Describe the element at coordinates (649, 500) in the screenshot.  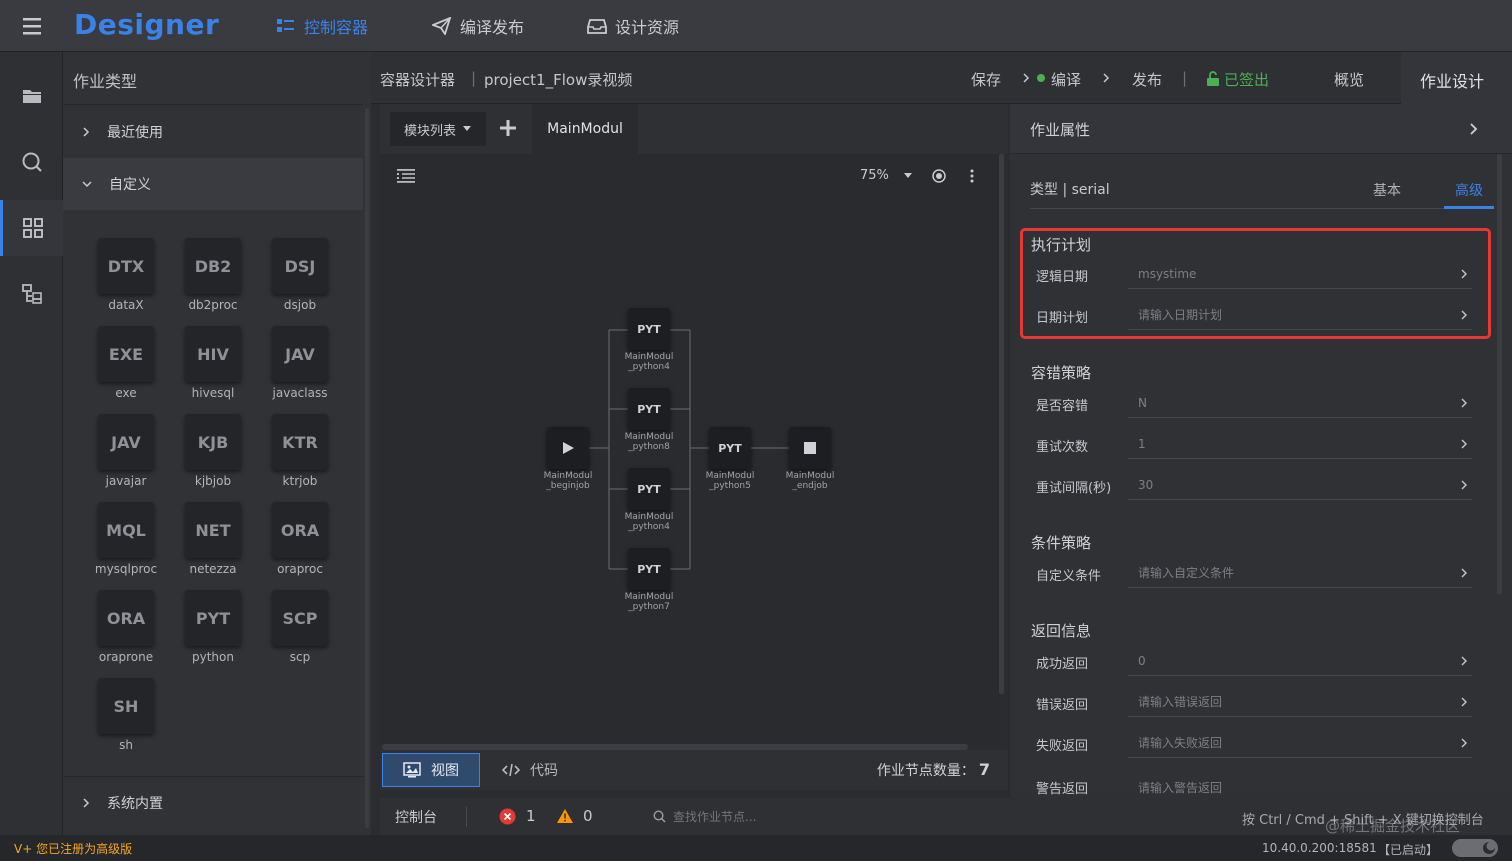
I see `flow-node-python4b: PYT MainModul _python4` at that location.